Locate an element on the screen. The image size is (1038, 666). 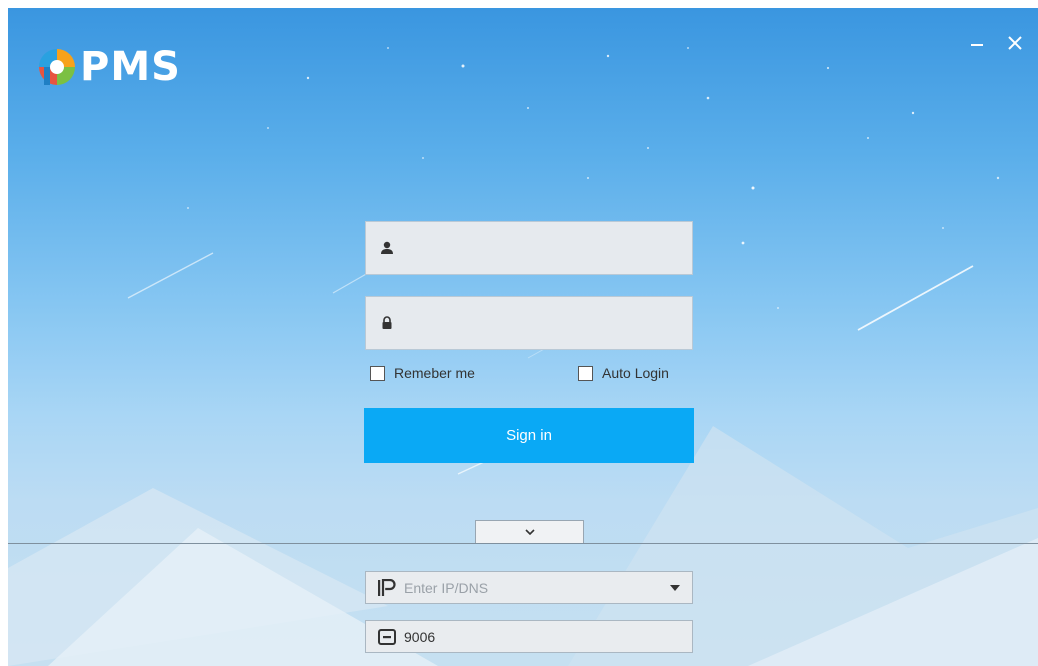
close-icon is located at coordinates (1015, 43).